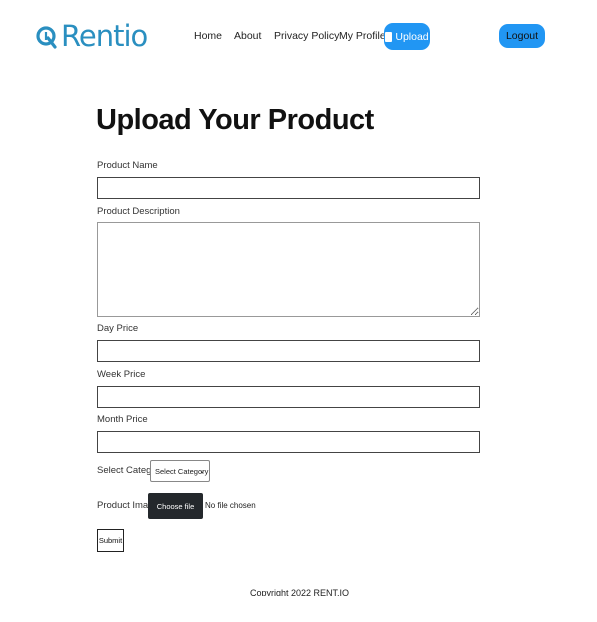 The image size is (597, 622). I want to click on nav-about-link: About, so click(247, 36).